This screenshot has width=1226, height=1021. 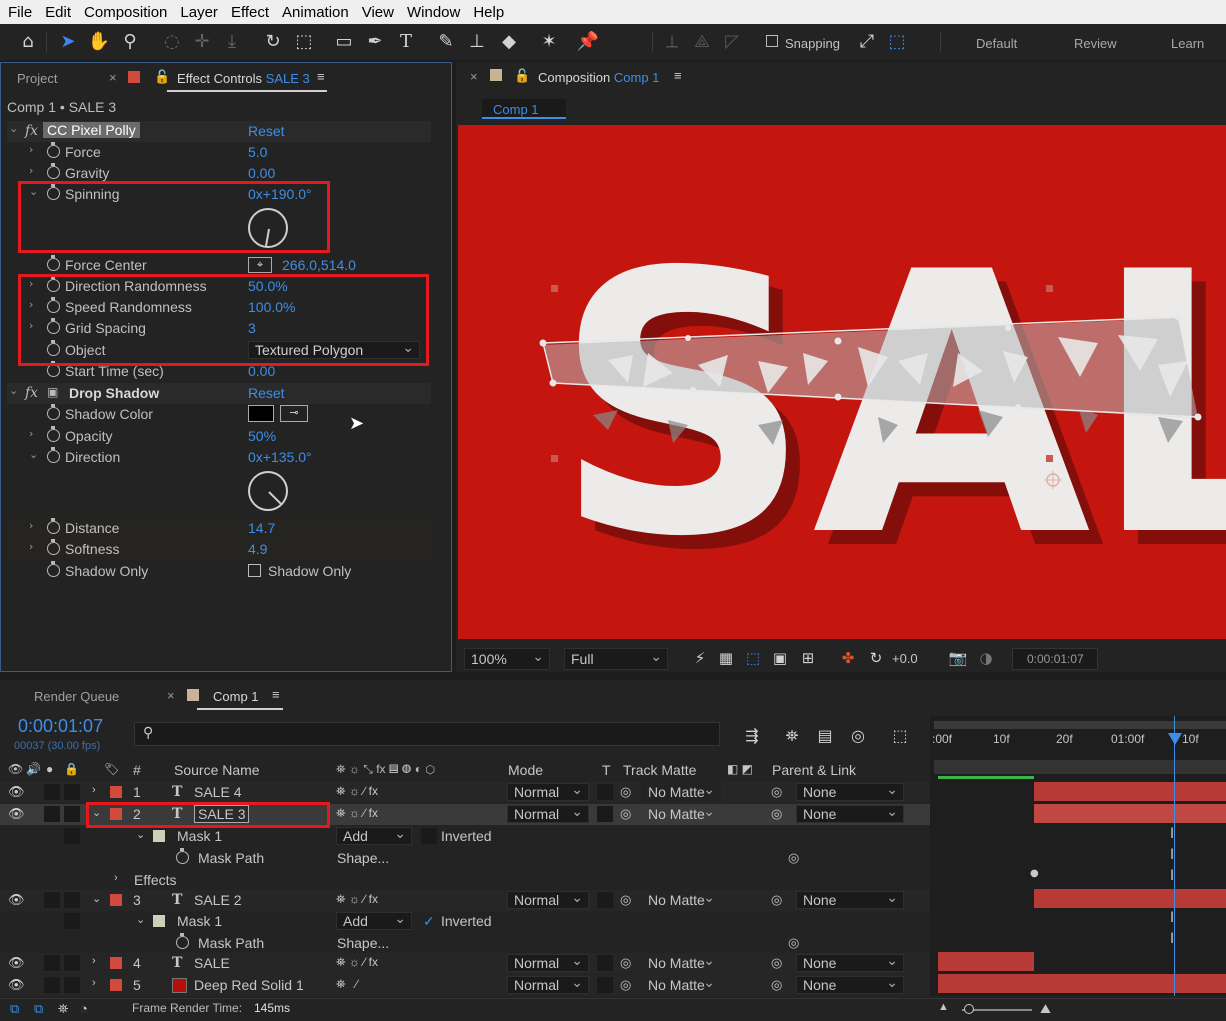 I want to click on tab-render-queue: Render Queue, so click(x=76, y=696).